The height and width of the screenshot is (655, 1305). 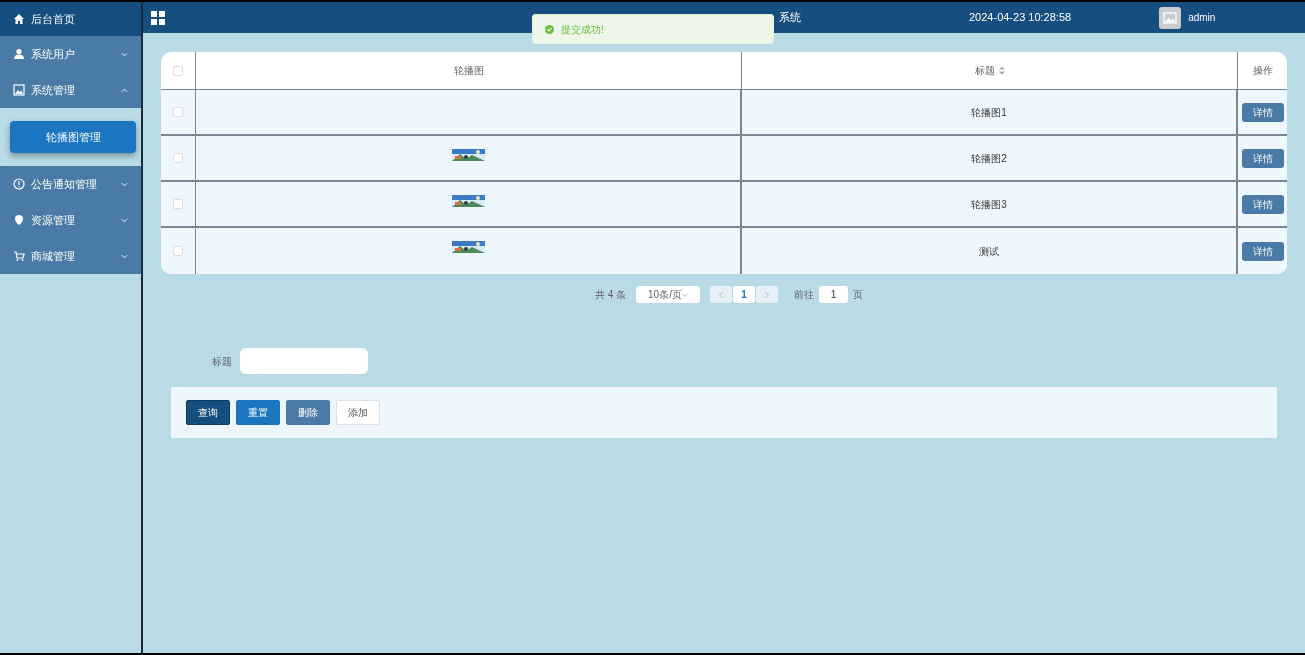 I want to click on field-label: 标题, so click(x=222, y=361).